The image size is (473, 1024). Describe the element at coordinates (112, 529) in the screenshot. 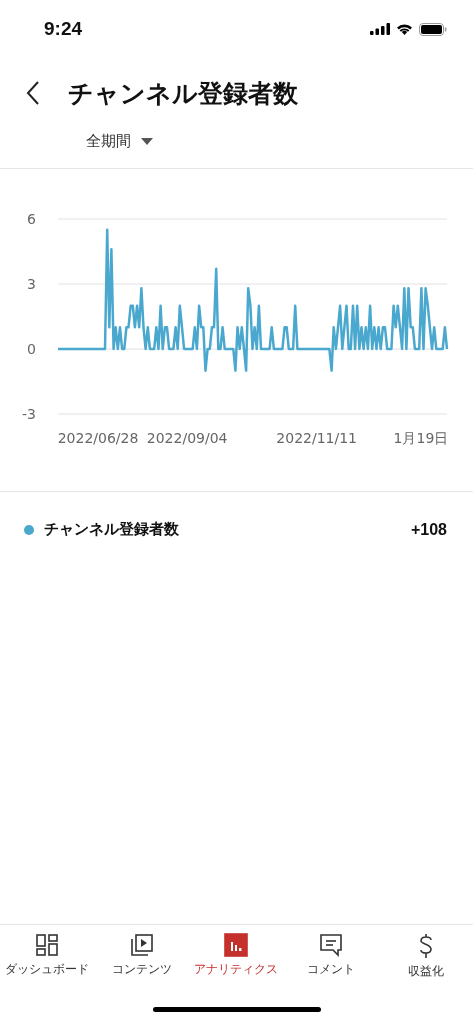

I see `legend-label: チャンネル登録者数` at that location.